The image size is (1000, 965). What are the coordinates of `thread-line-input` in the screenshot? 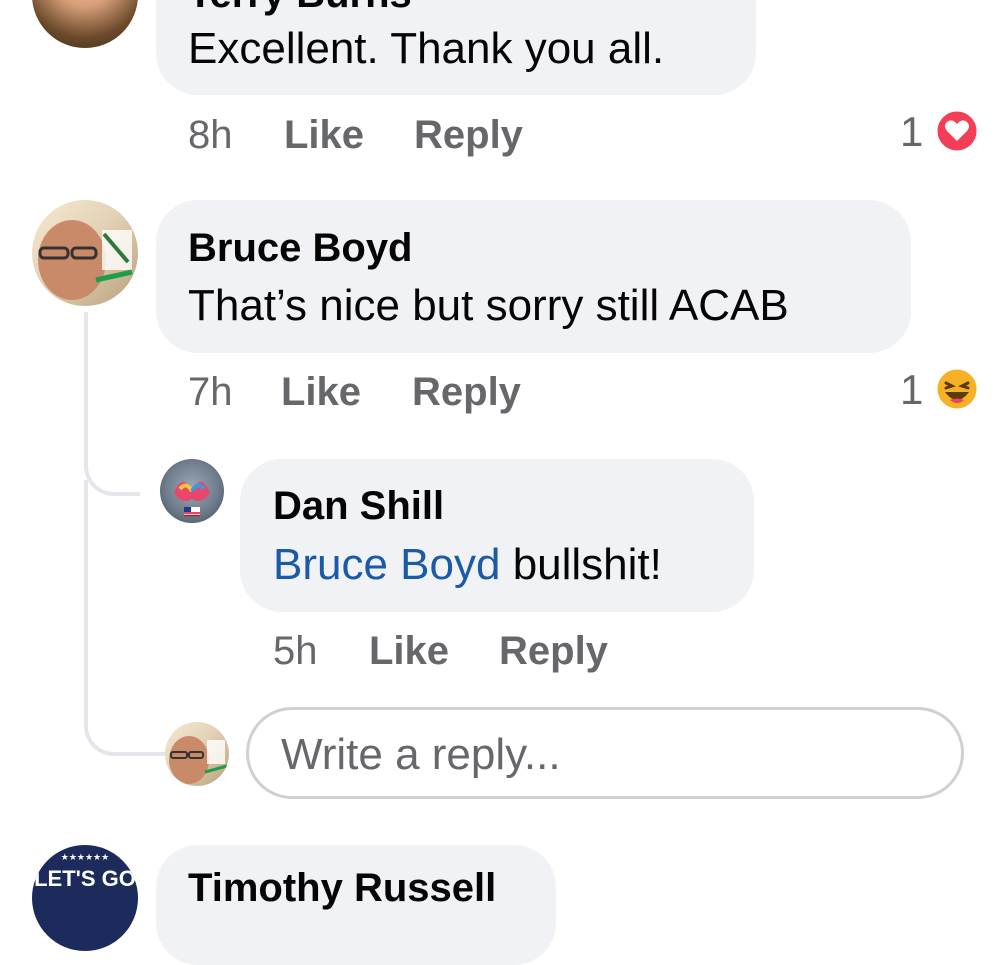 It's located at (125, 618).